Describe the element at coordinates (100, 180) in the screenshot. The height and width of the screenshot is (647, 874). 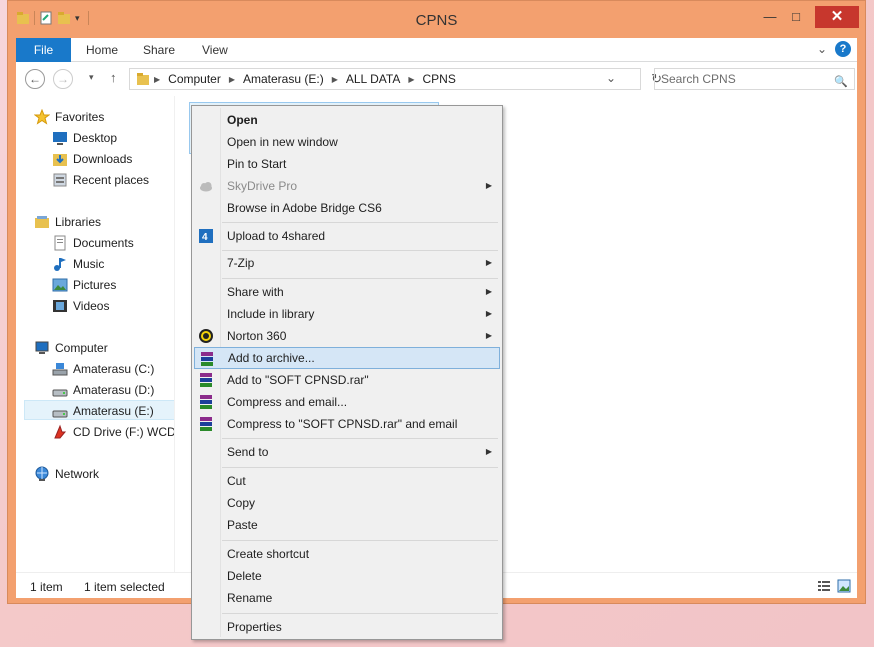
I see `sidebar-item-recent-places: Recent places` at that location.